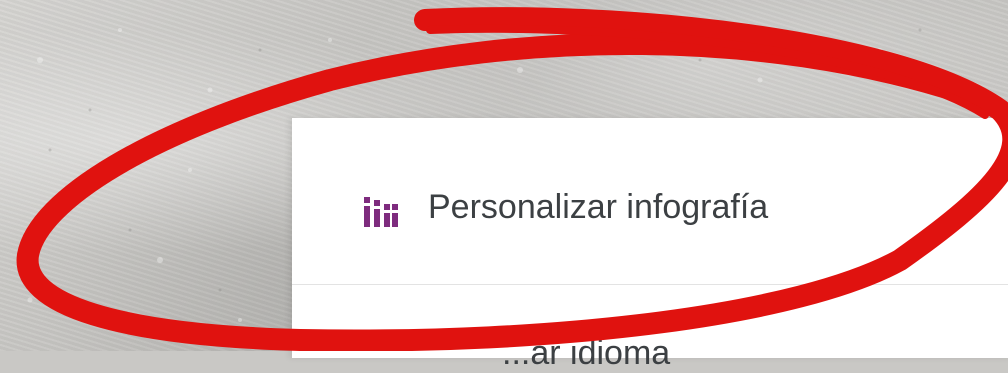  What do you see at coordinates (598, 207) in the screenshot?
I see `customize-infographic-title: Personalizar infografía` at bounding box center [598, 207].